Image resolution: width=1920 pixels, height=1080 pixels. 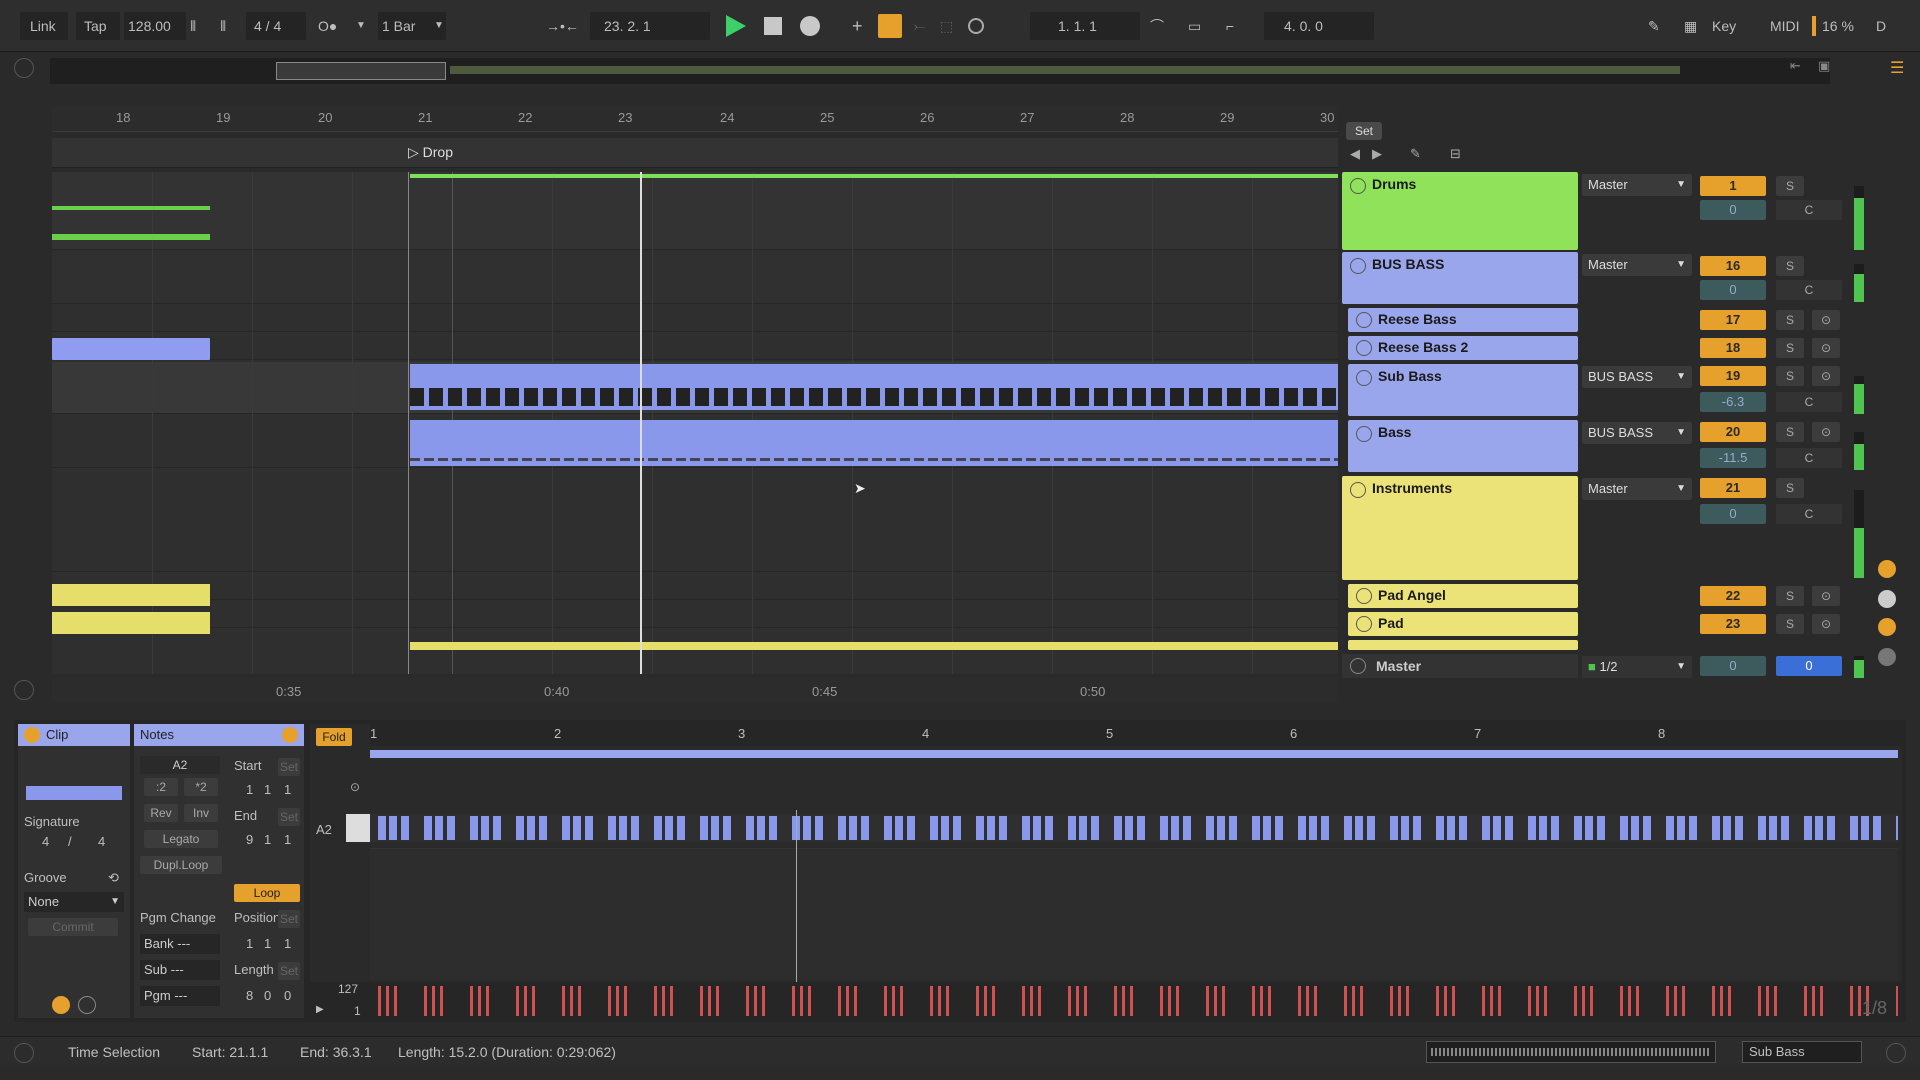 What do you see at coordinates (355, 787) in the screenshot?
I see `preview-icon: ⊙` at bounding box center [355, 787].